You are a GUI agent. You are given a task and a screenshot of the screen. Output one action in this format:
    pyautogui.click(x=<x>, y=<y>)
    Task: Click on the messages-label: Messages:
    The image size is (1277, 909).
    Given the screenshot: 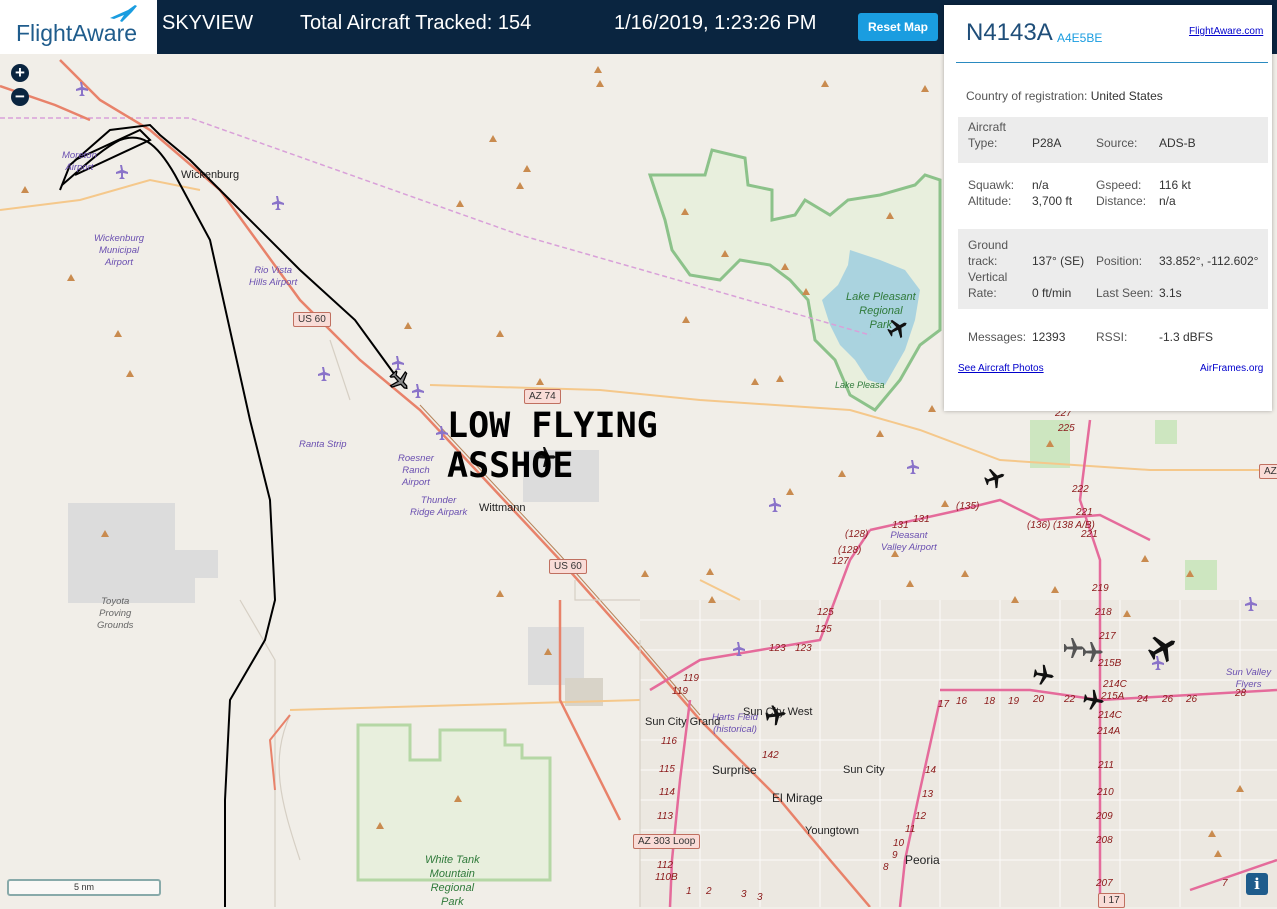 What is the action you would take?
    pyautogui.click(x=997, y=337)
    